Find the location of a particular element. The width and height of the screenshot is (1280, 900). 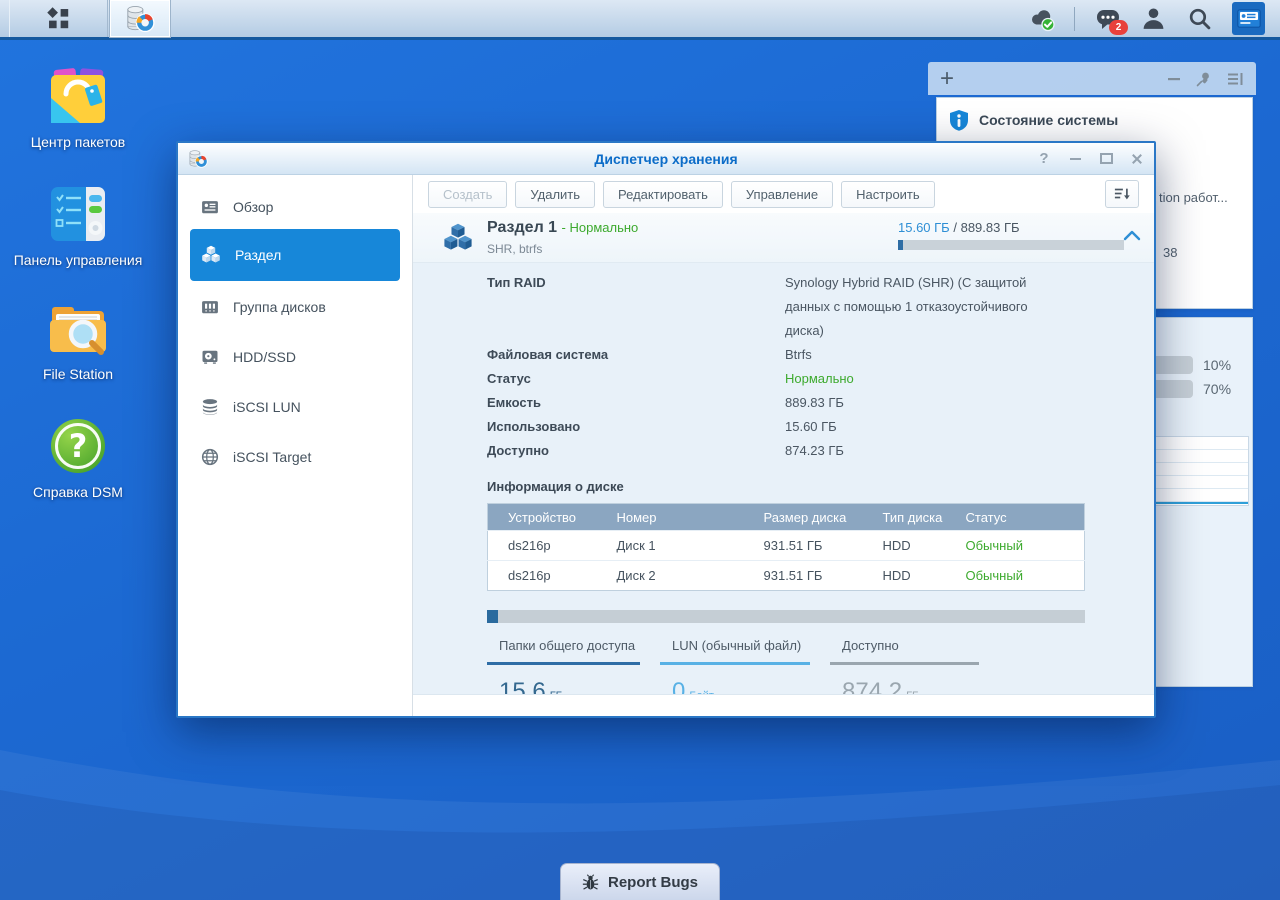

app-grid-icon is located at coordinates (57, 17).